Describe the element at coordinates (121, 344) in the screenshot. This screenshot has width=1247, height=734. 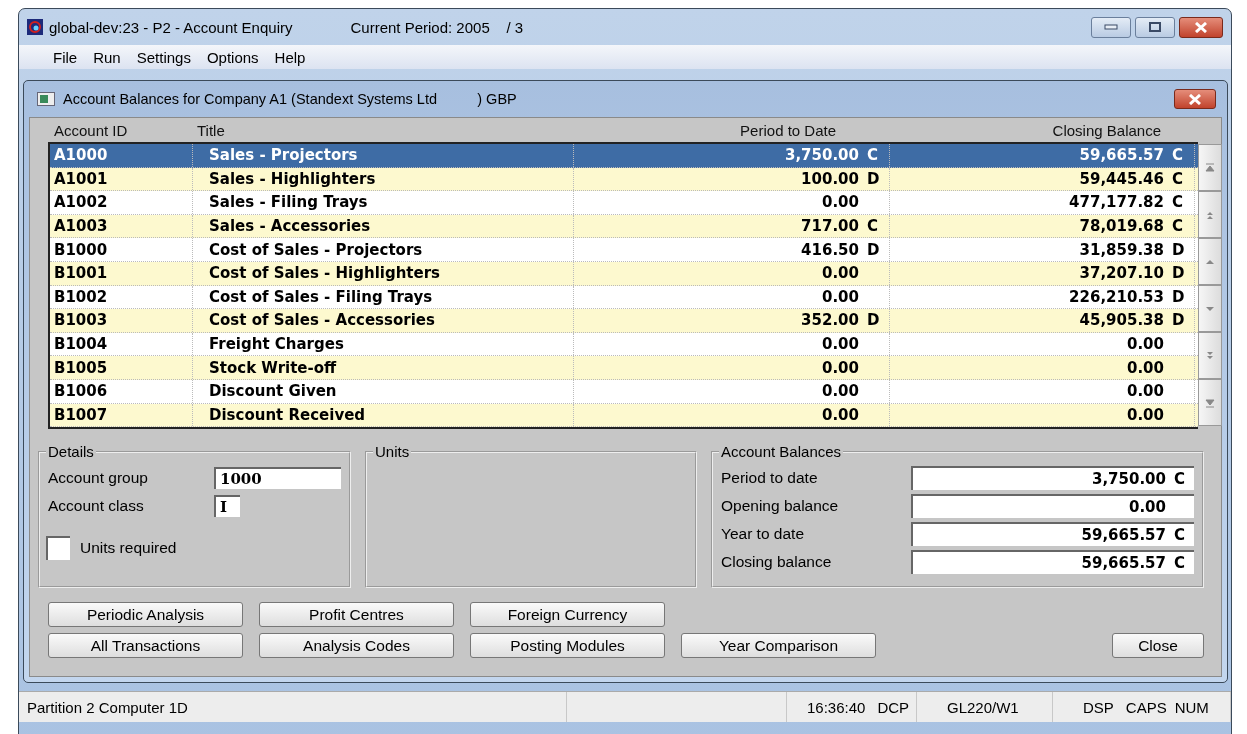
I see `table-cell: B1004` at that location.